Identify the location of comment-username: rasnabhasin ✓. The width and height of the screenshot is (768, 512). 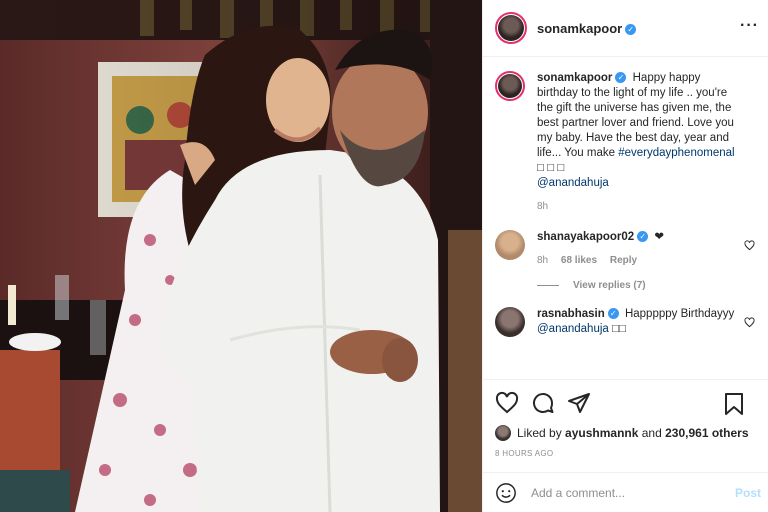
(578, 314).